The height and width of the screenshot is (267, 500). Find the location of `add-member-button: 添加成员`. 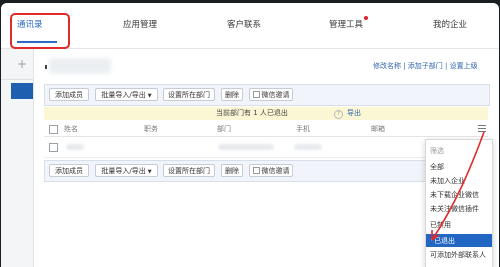

add-member-button: 添加成员 is located at coordinates (69, 94).